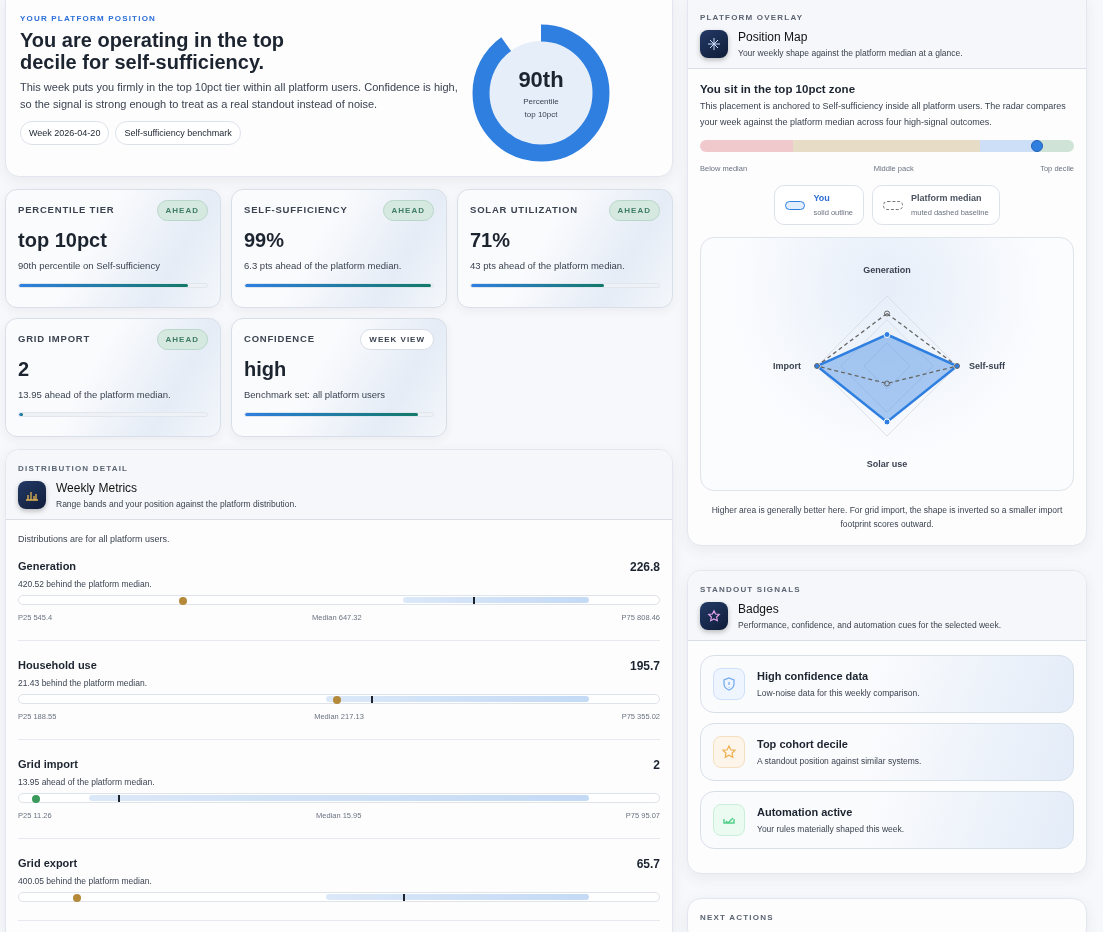 This screenshot has height=932, width=1103. Describe the element at coordinates (752, 17) in the screenshot. I see `section-eyebrow: PLATFORM OVERLAY` at that location.